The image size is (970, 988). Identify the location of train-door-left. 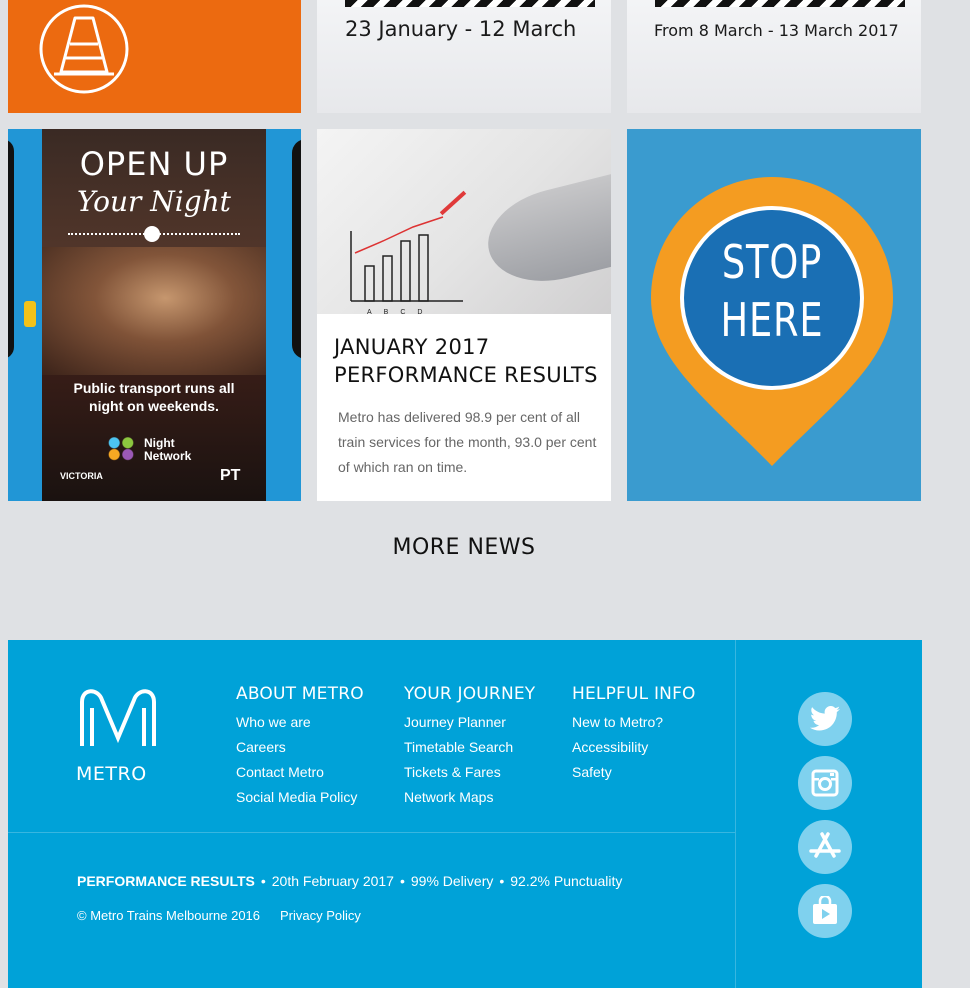
(11, 249).